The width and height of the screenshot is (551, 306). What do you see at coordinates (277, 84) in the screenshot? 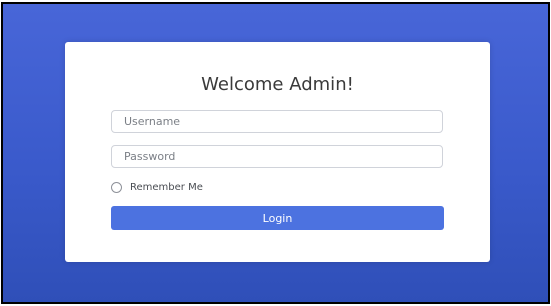
I see `login-title: Welcome Admin!` at bounding box center [277, 84].